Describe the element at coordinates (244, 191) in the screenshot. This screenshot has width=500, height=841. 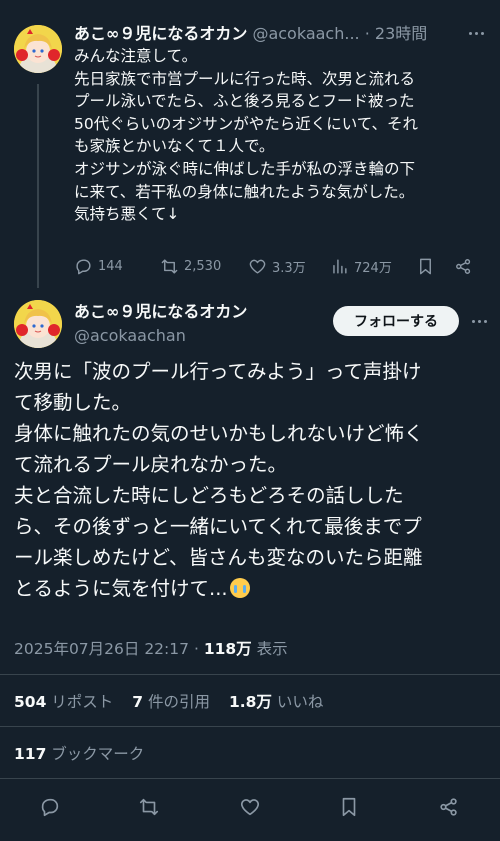
I see `tweet-line: に来て、若干私の身体に触れたような気がした。` at that location.